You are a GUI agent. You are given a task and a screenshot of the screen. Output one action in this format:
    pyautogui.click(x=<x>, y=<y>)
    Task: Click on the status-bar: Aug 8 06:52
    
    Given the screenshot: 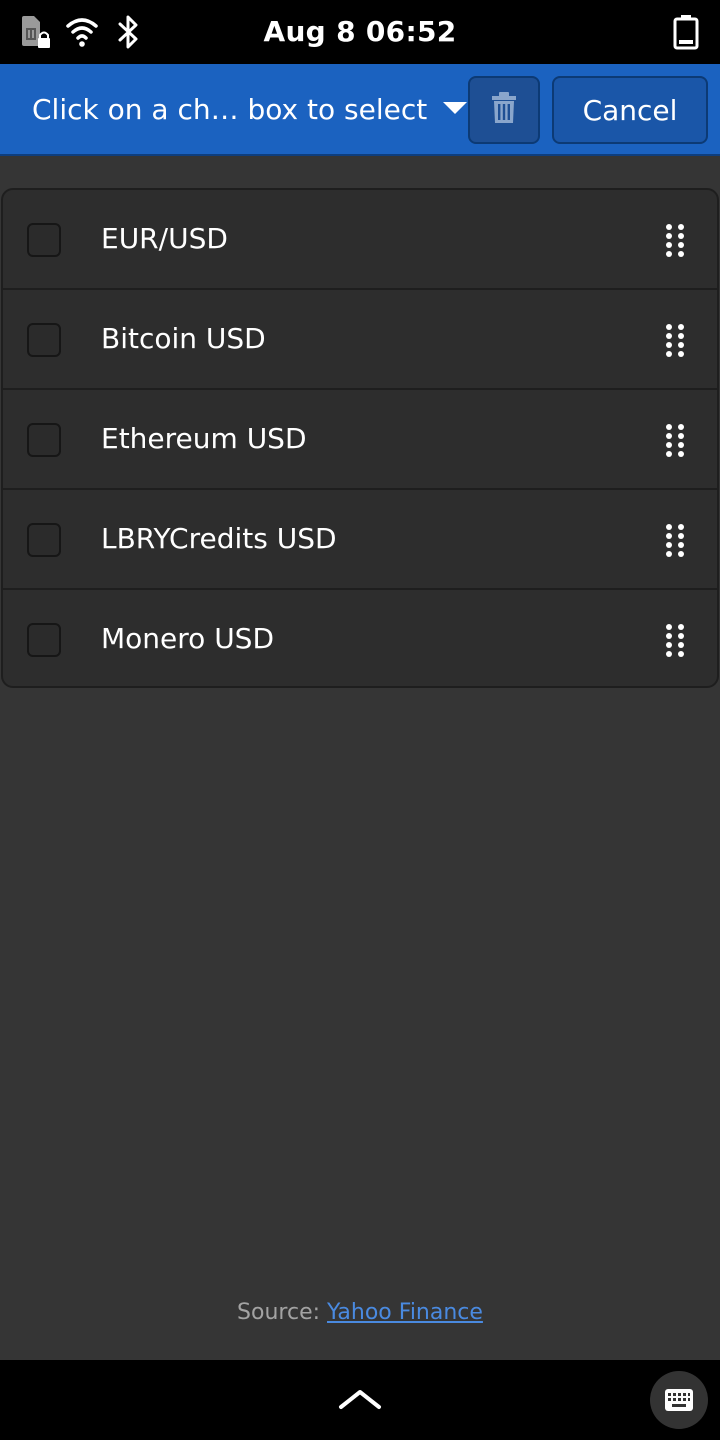 What is the action you would take?
    pyautogui.click(x=360, y=32)
    